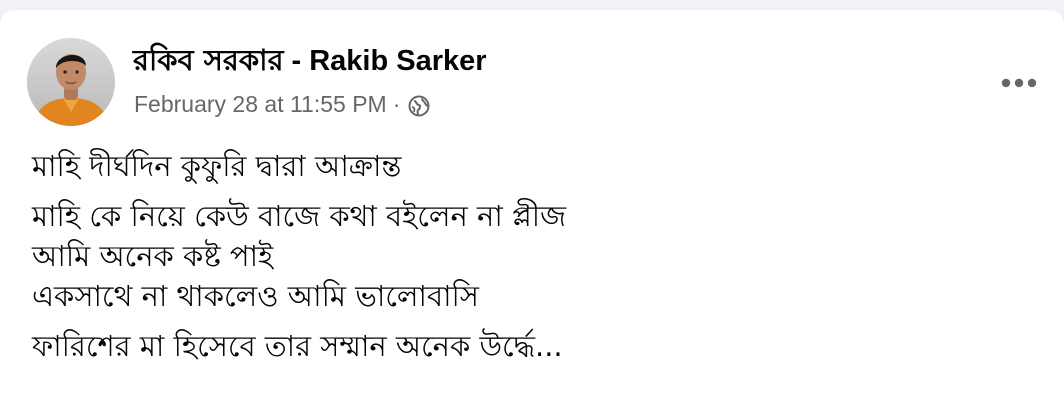 This screenshot has height=416, width=1064. What do you see at coordinates (532, 166) in the screenshot?
I see `post-paragraph: মাহি দীর্ঘদিন কুফুরি দ্বারা আক্রান্ত` at bounding box center [532, 166].